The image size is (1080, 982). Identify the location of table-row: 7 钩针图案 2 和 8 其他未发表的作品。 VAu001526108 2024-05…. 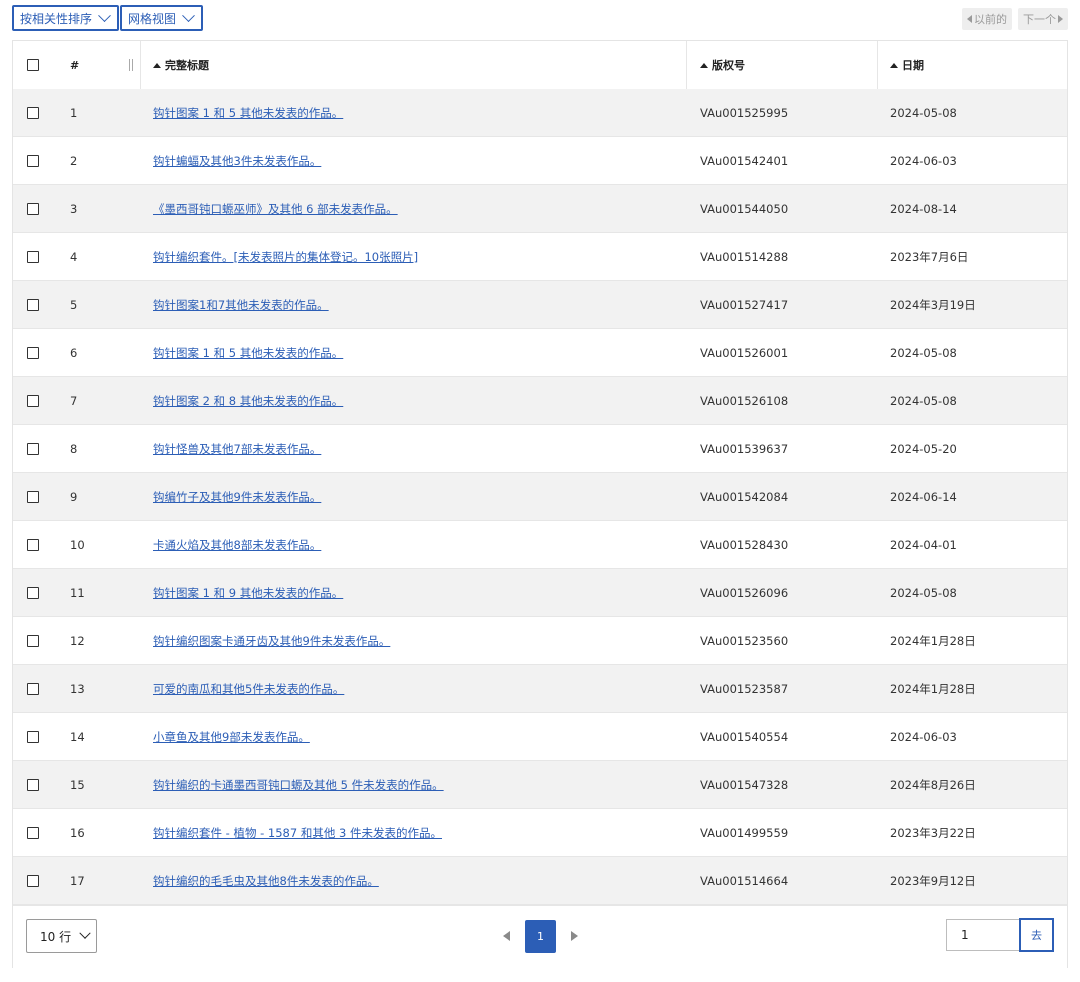
(540, 401).